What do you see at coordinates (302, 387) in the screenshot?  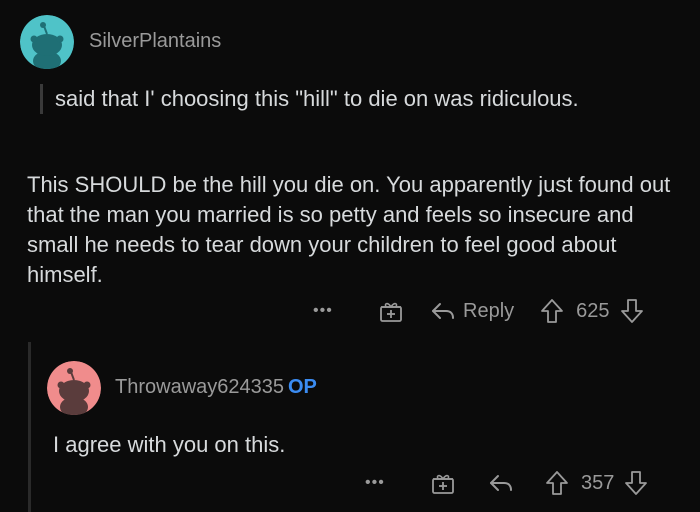 I see `op-badge: OP` at bounding box center [302, 387].